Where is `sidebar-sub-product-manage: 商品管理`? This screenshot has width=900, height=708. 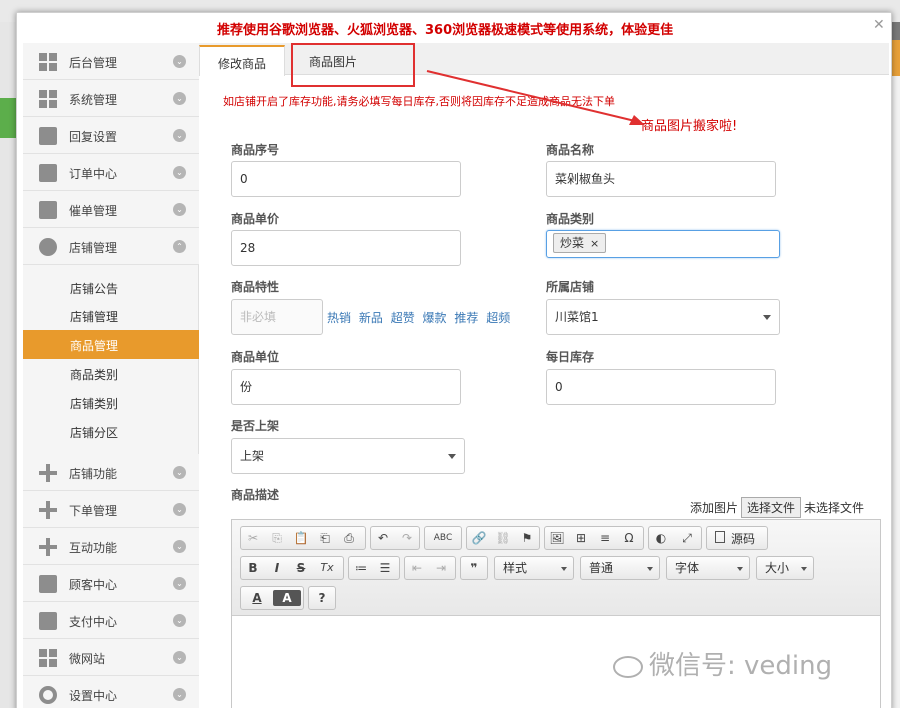
sidebar-sub-product-manage: 商品管理 is located at coordinates (111, 344).